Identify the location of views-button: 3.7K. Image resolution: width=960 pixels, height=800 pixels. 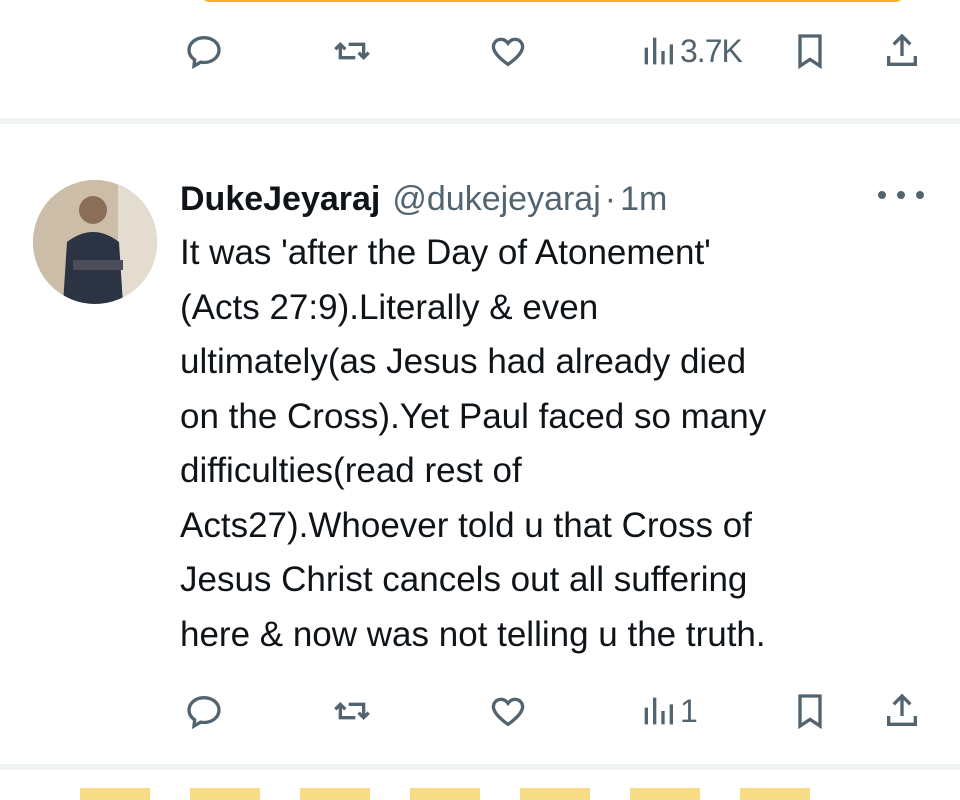
(690, 51).